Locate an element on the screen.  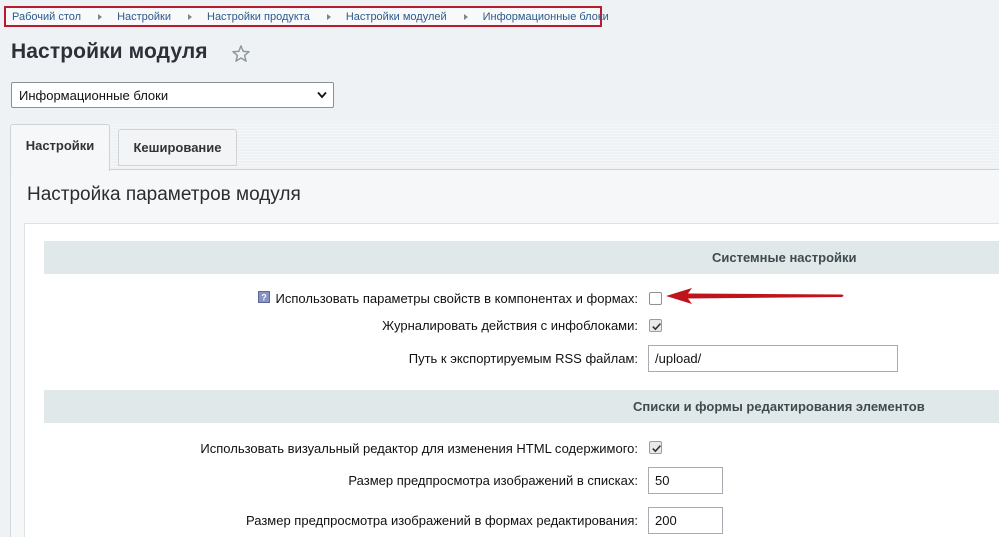
module-select-value: Информационные блоки is located at coordinates (94, 95).